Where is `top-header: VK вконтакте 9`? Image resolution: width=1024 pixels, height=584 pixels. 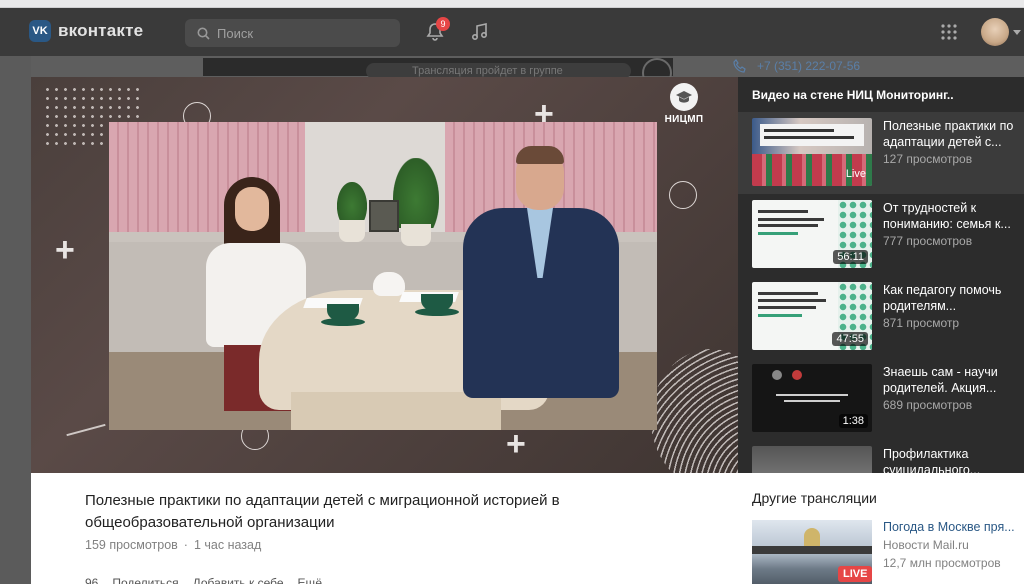
top-header: VK вконтакте 9 is located at coordinates (512, 32).